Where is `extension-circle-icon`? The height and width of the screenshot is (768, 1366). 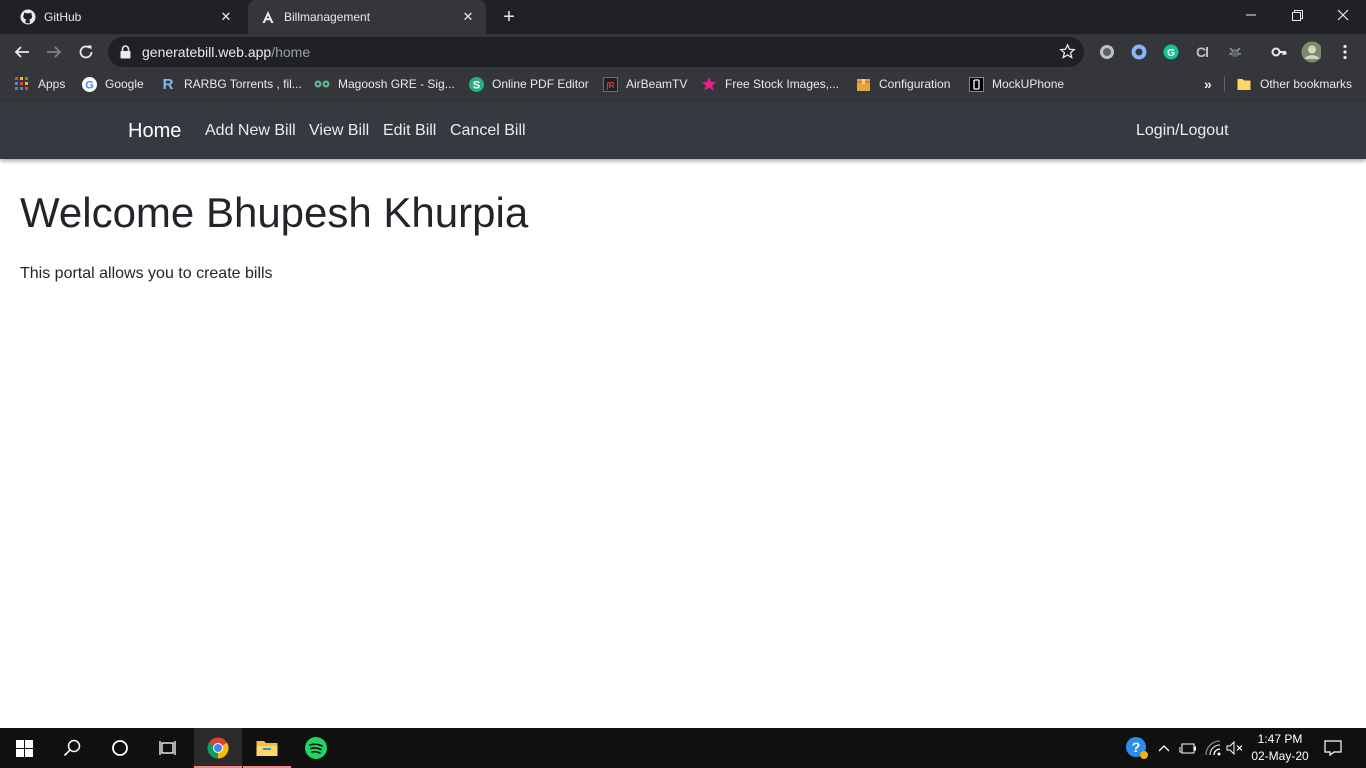 extension-circle-icon is located at coordinates (1107, 52).